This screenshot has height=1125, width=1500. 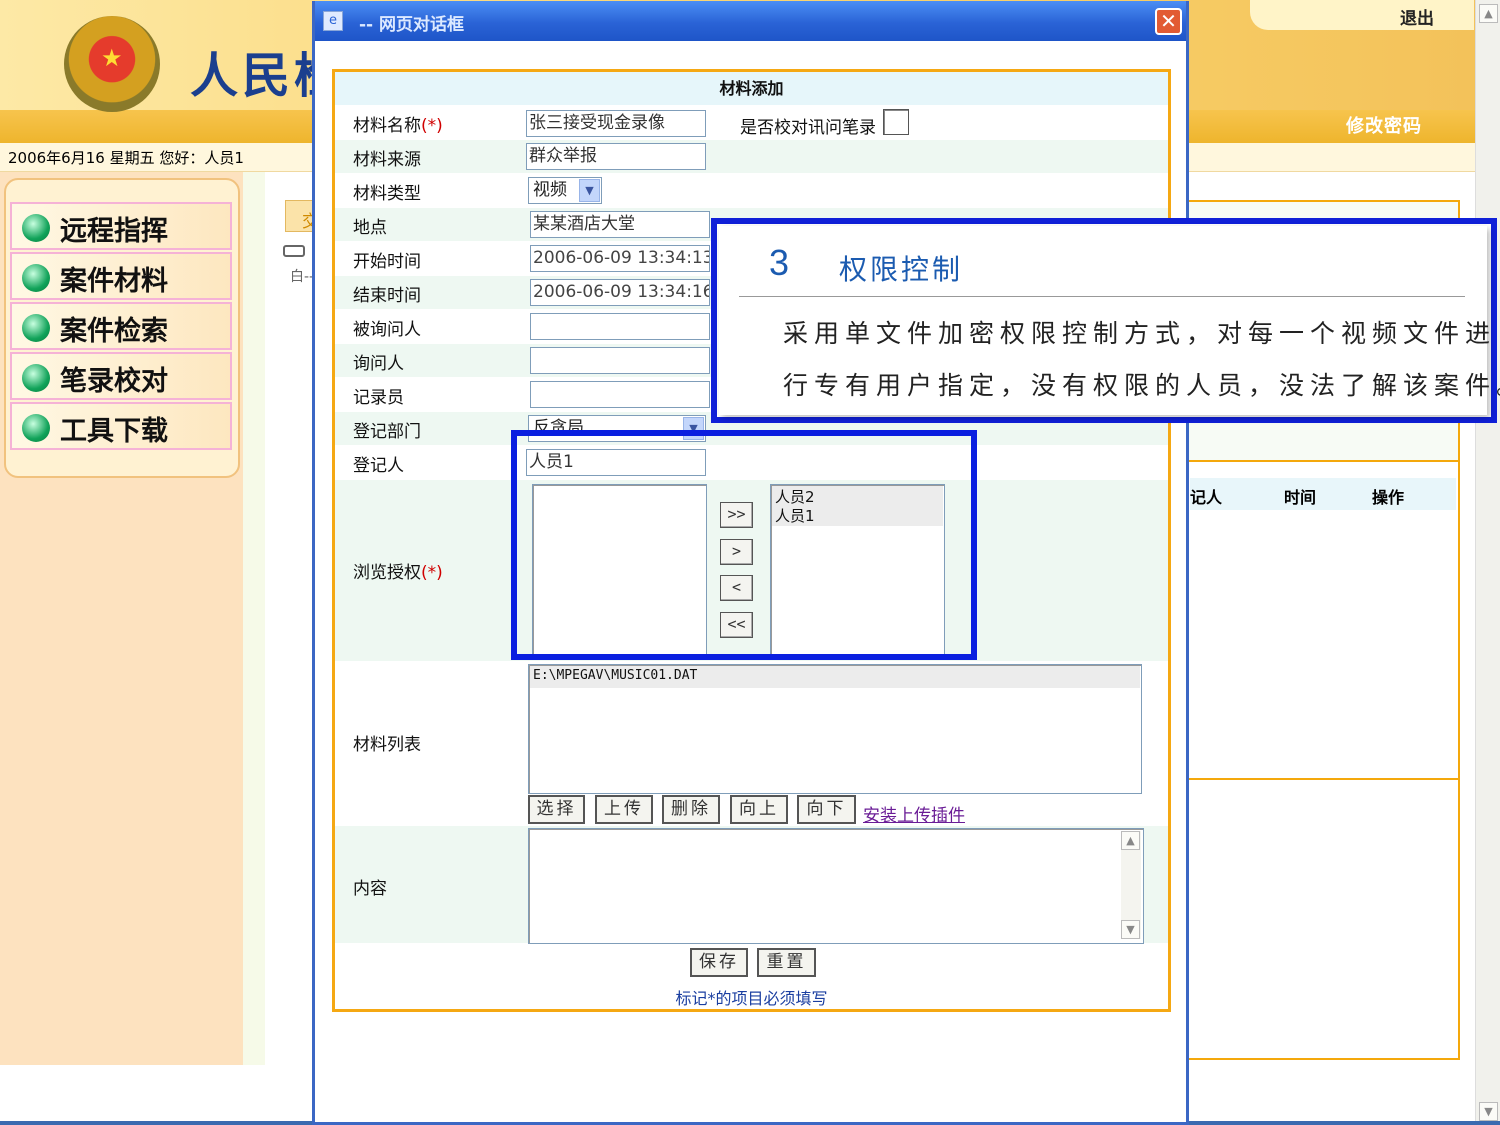 What do you see at coordinates (121, 618) in the screenshot?
I see `sidebar: 远程指挥 案件材料 案件检索 笔录校对 工具下载` at bounding box center [121, 618].